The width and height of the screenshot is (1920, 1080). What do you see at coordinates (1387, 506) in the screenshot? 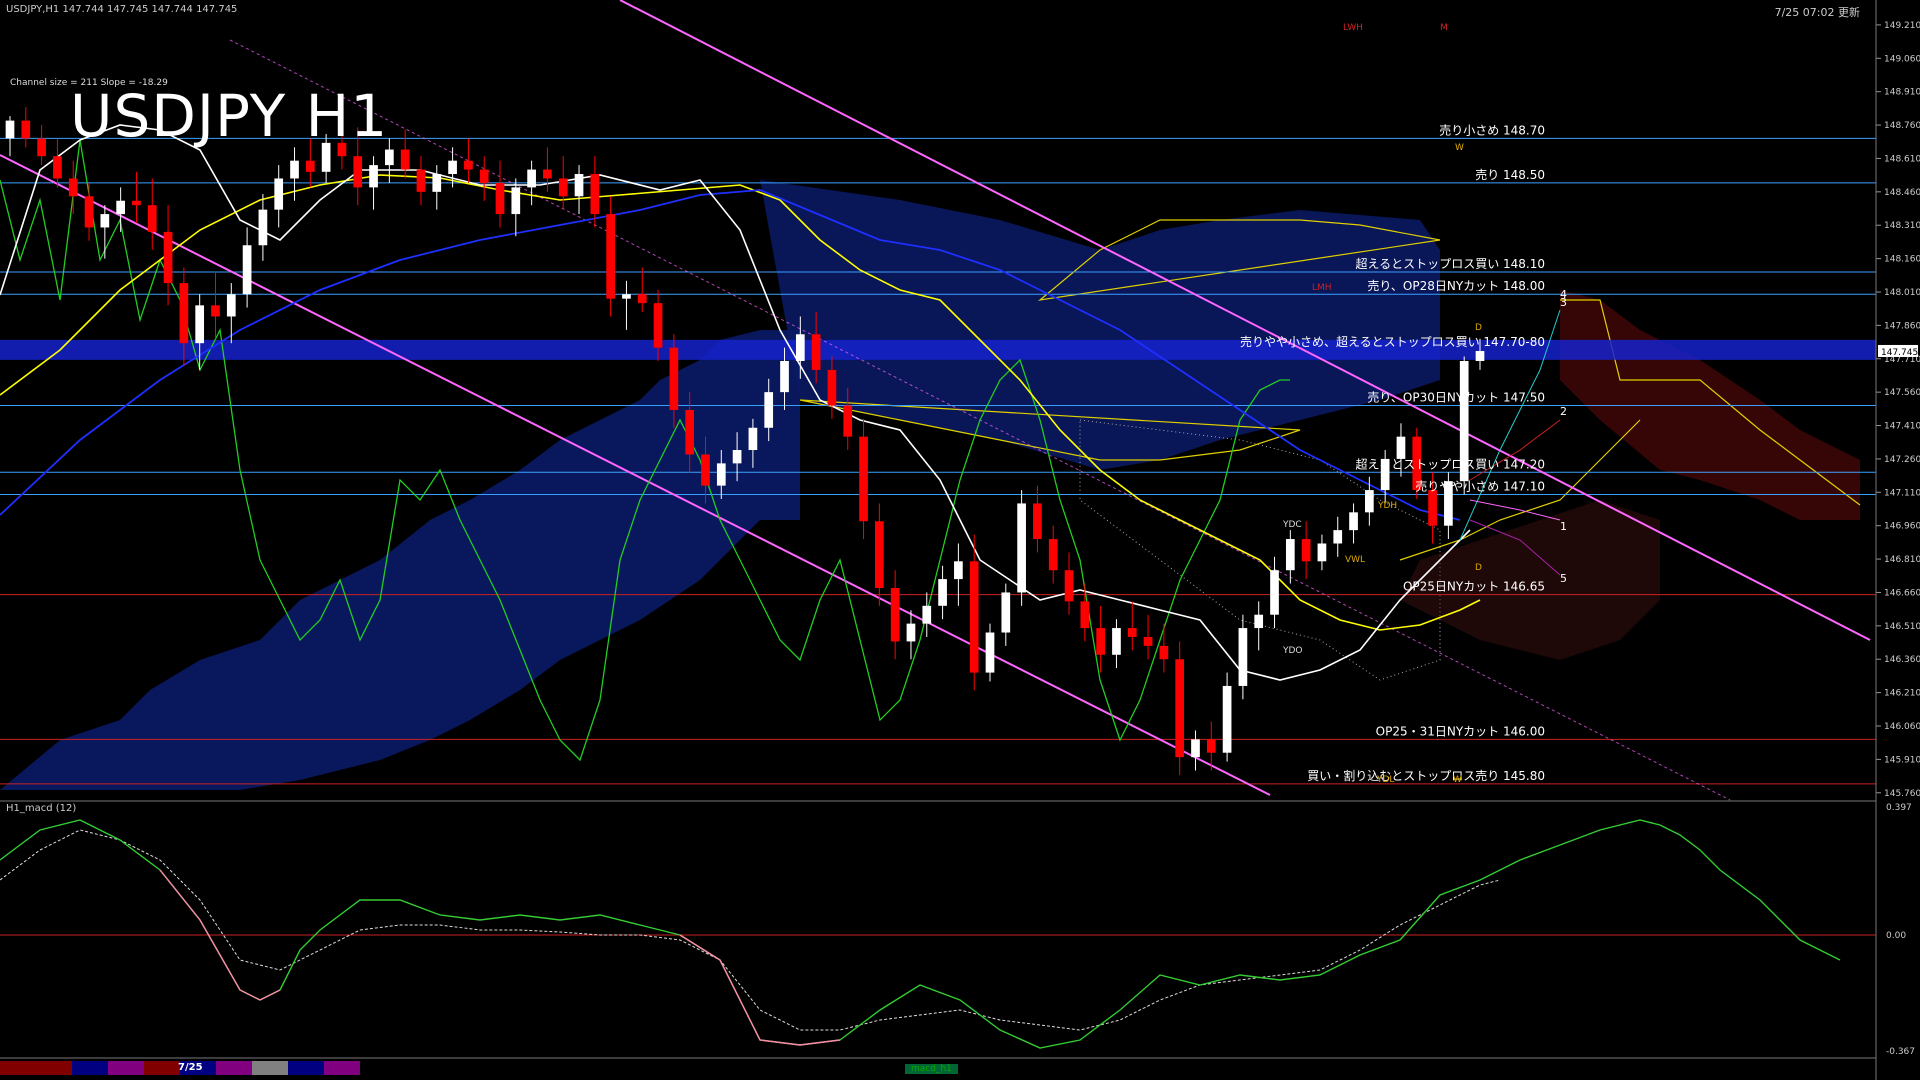
I see `box-label: YDH` at bounding box center [1387, 506].